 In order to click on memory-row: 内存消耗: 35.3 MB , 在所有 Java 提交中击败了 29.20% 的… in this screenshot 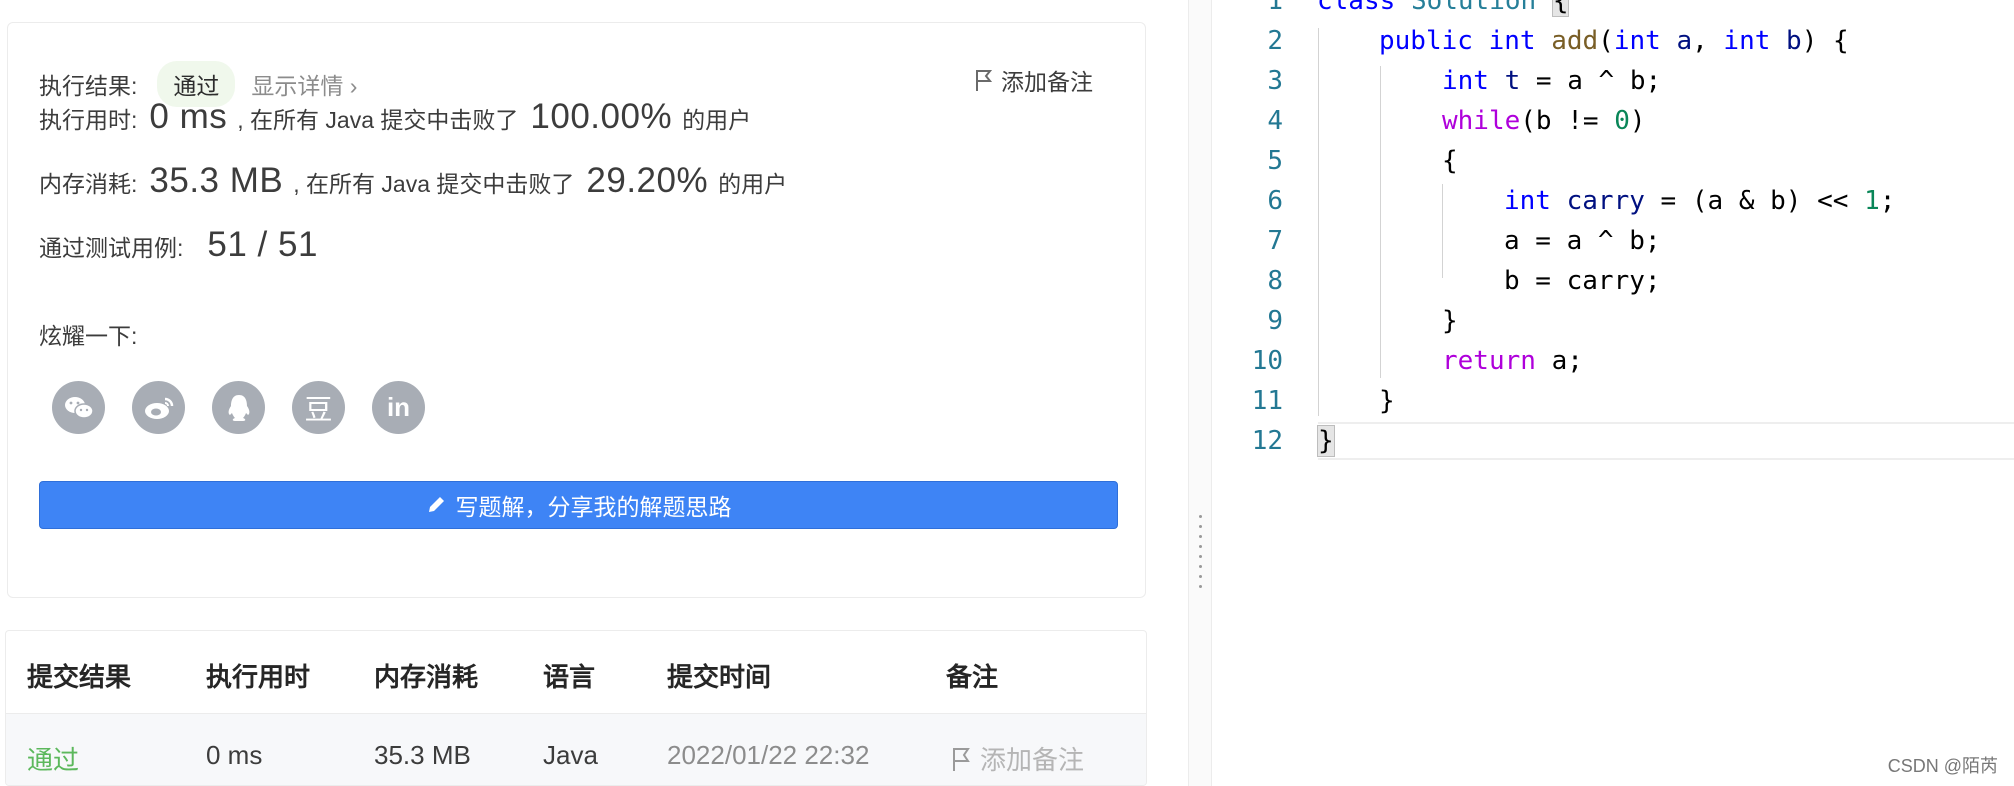, I will do `click(413, 181)`.